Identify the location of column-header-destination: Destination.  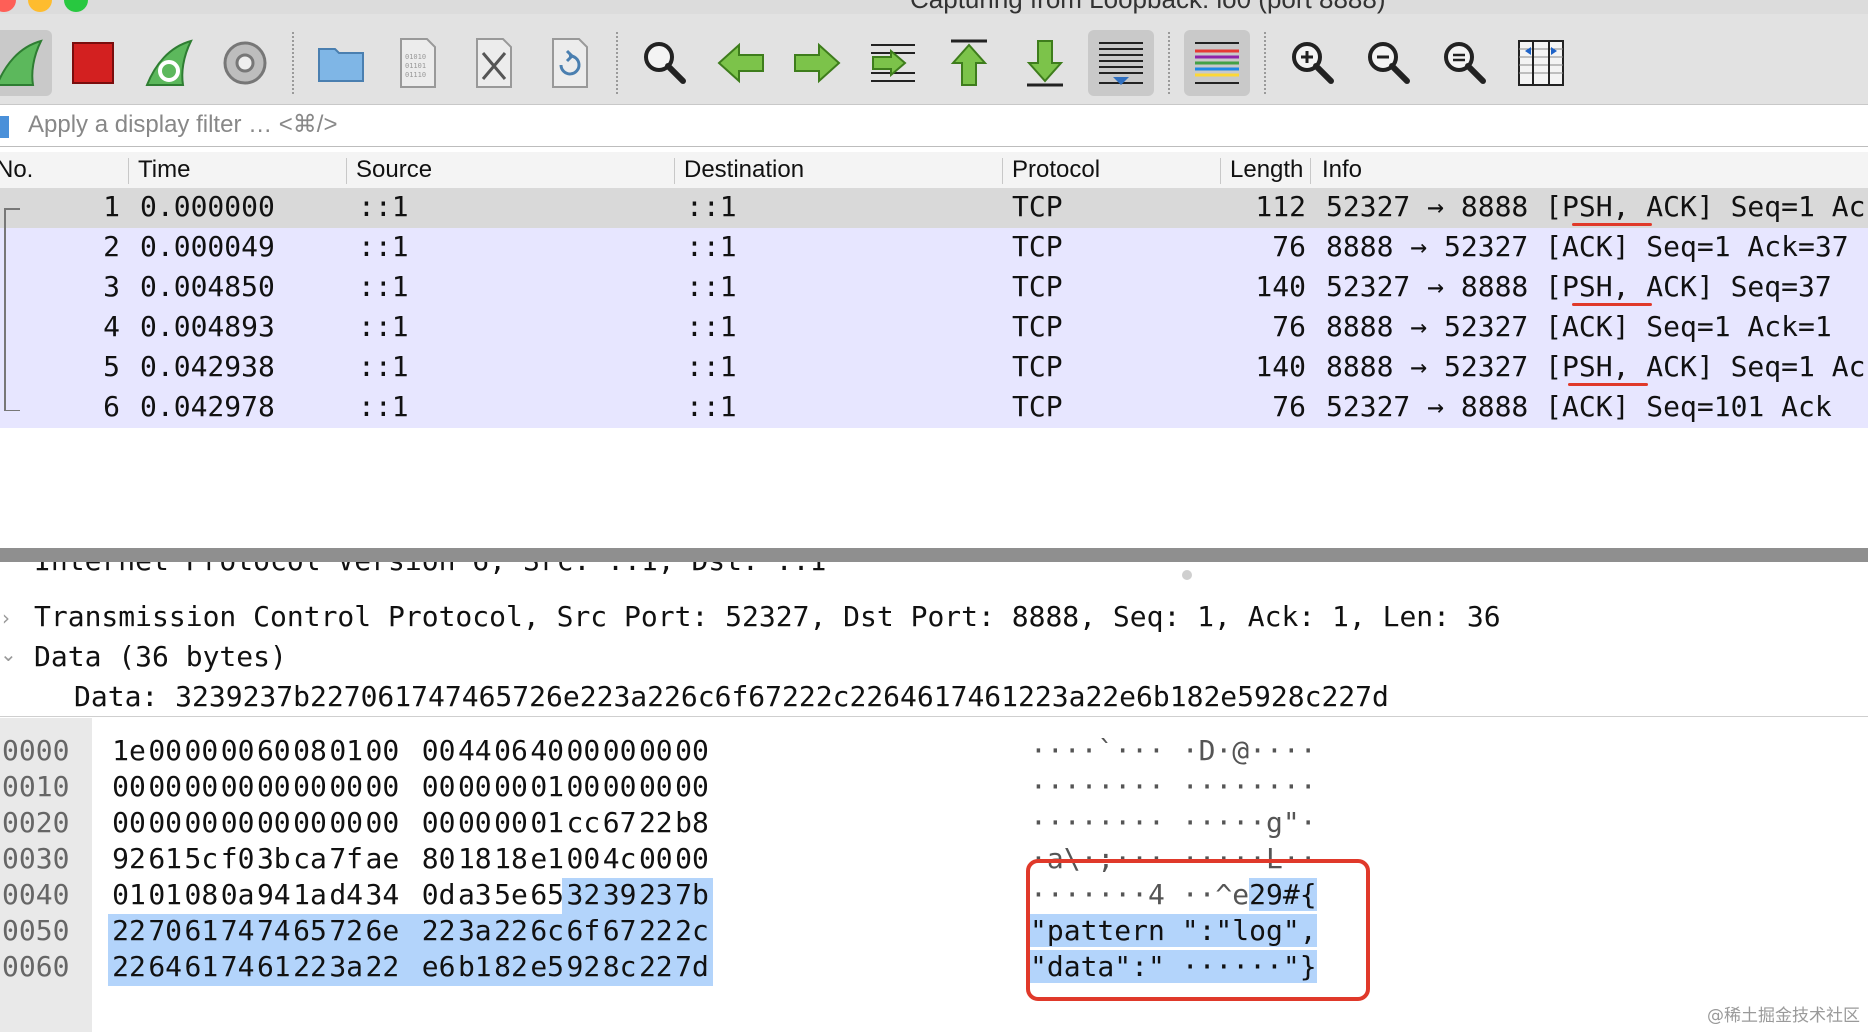
(744, 170).